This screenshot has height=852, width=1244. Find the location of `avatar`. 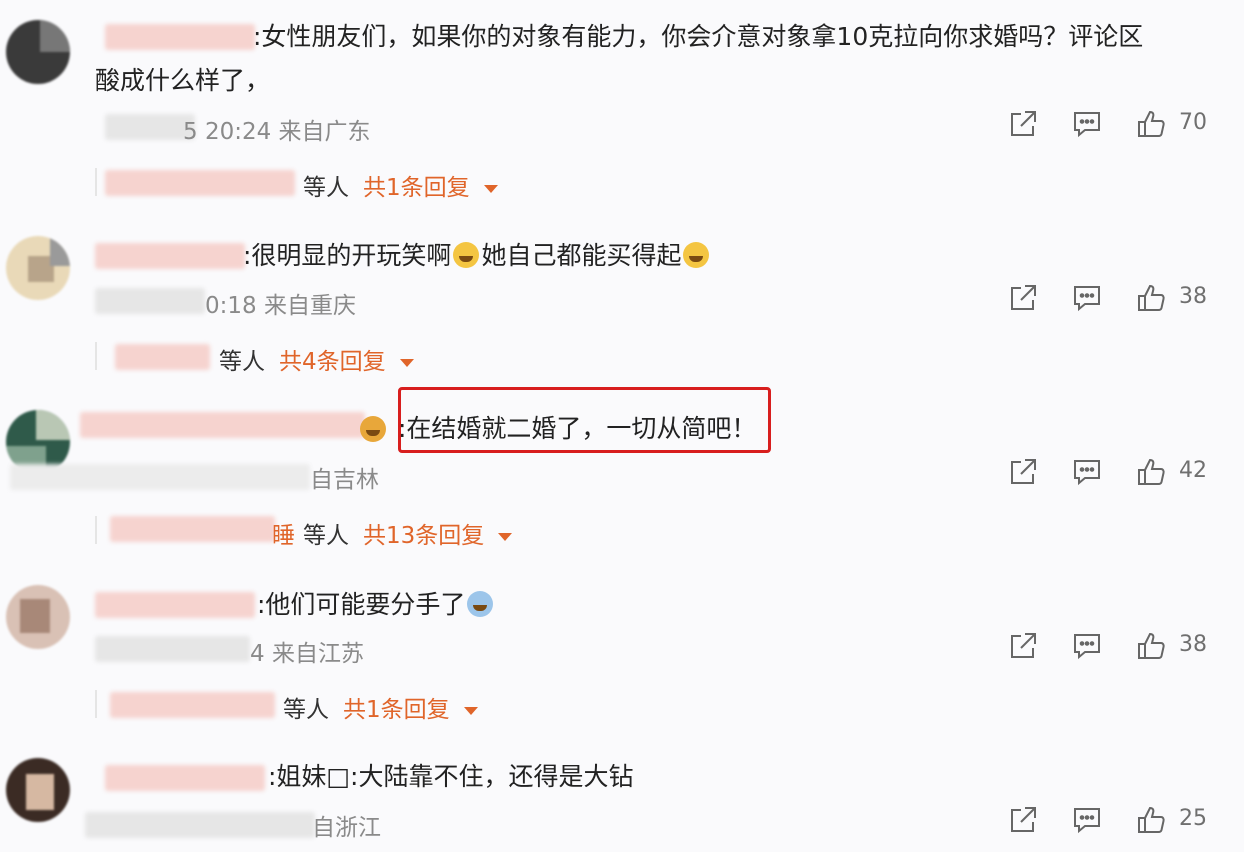

avatar is located at coordinates (38, 790).